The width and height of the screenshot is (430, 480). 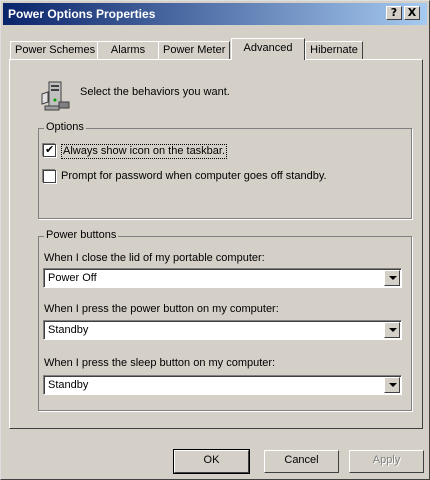 What do you see at coordinates (222, 385) in the screenshot?
I see `sleep-button-action-select: Standby` at bounding box center [222, 385].